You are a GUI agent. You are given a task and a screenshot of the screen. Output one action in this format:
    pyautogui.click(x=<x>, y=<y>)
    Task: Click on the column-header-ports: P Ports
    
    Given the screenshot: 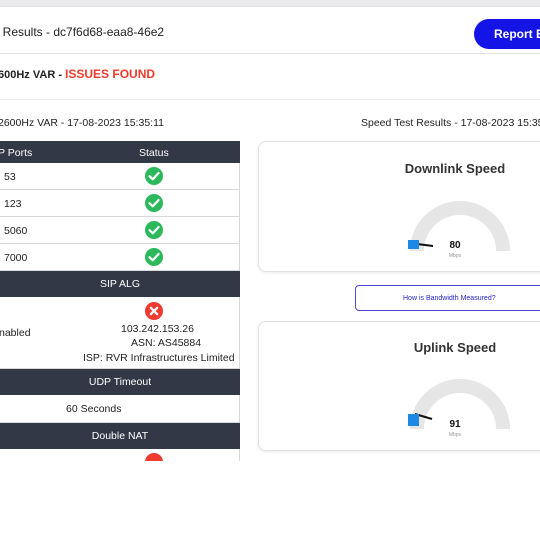 What is the action you would take?
    pyautogui.click(x=16, y=153)
    